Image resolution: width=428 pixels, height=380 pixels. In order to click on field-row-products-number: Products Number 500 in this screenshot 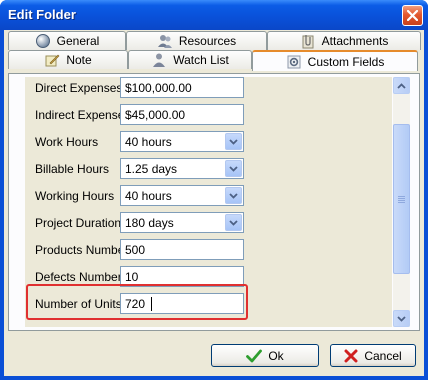, I will do `click(195, 250)`.